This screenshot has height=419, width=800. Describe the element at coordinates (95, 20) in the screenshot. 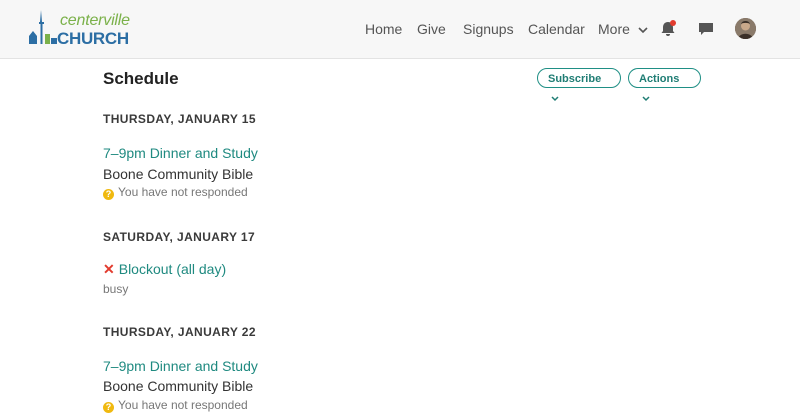

I see `logo-text-top: centerville` at that location.